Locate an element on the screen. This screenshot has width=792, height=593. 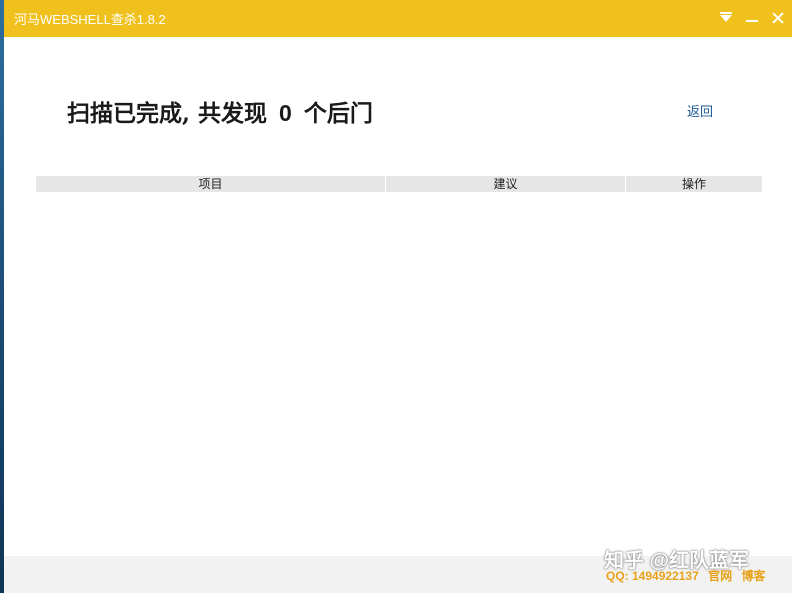
column-header-item: 项目 is located at coordinates (211, 184).